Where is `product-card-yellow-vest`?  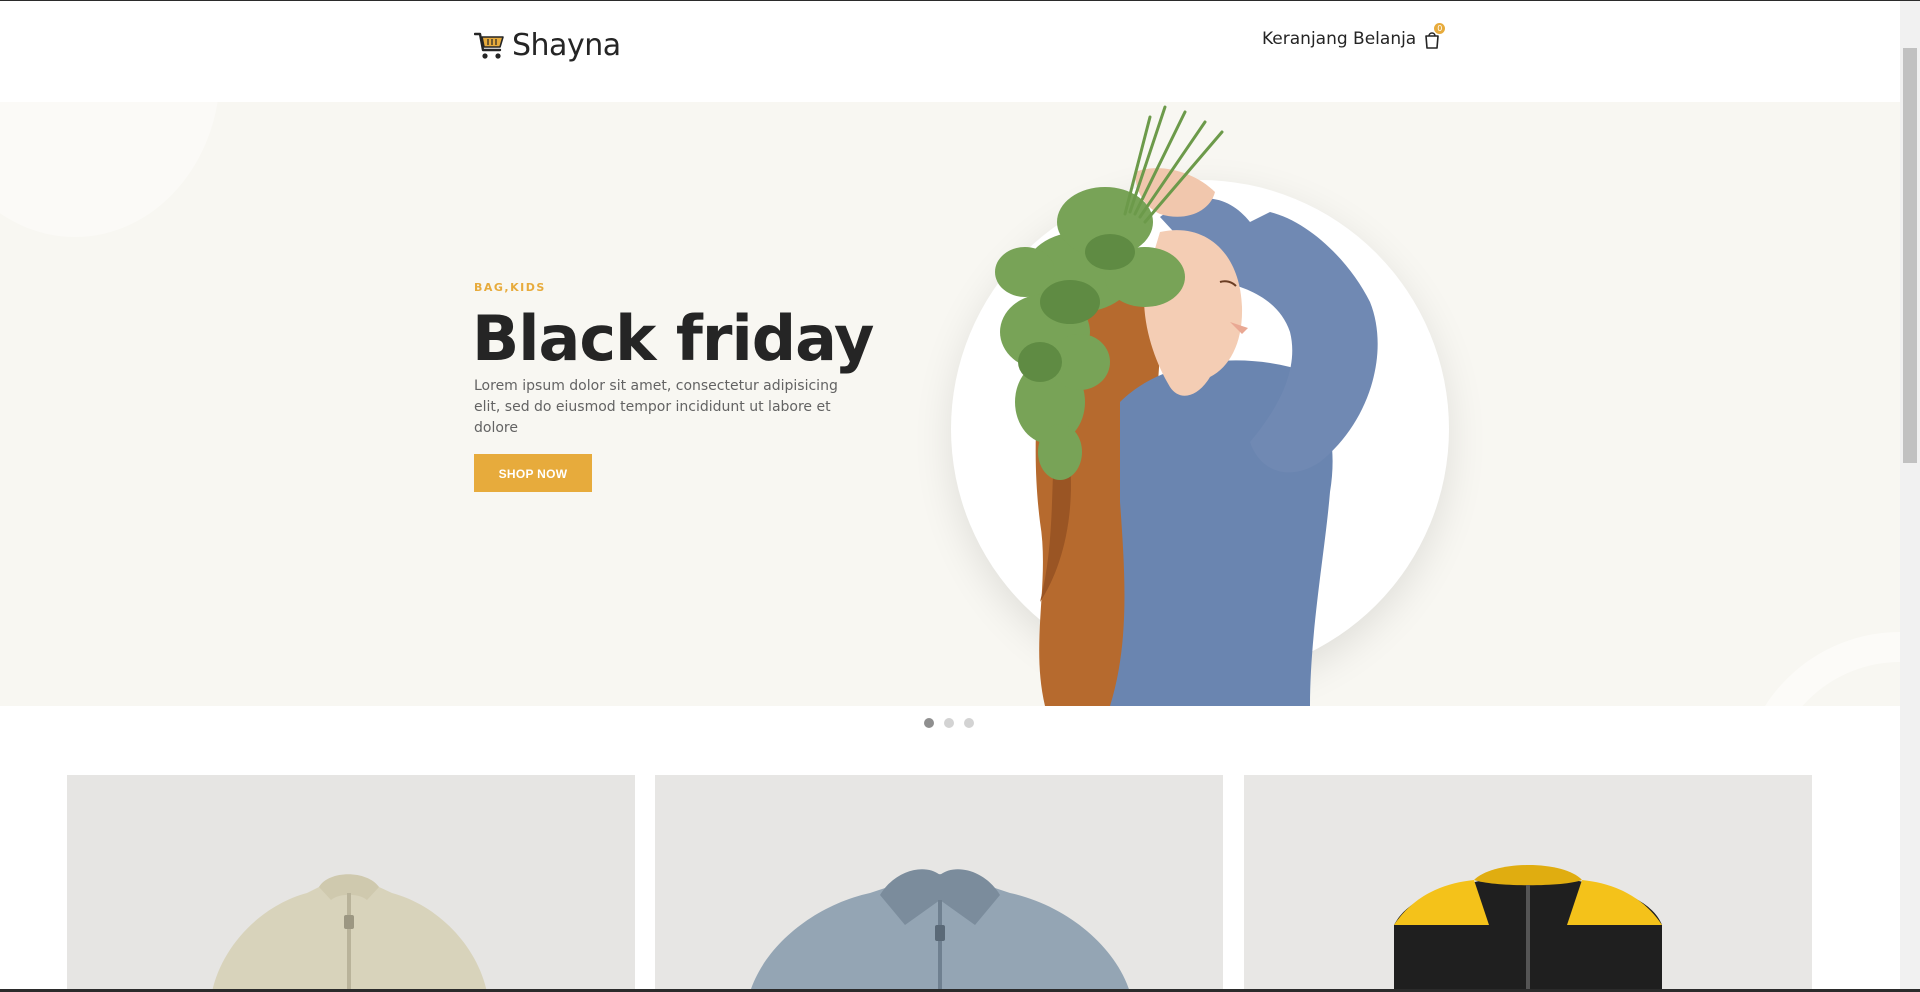
product-card-yellow-vest is located at coordinates (1528, 883).